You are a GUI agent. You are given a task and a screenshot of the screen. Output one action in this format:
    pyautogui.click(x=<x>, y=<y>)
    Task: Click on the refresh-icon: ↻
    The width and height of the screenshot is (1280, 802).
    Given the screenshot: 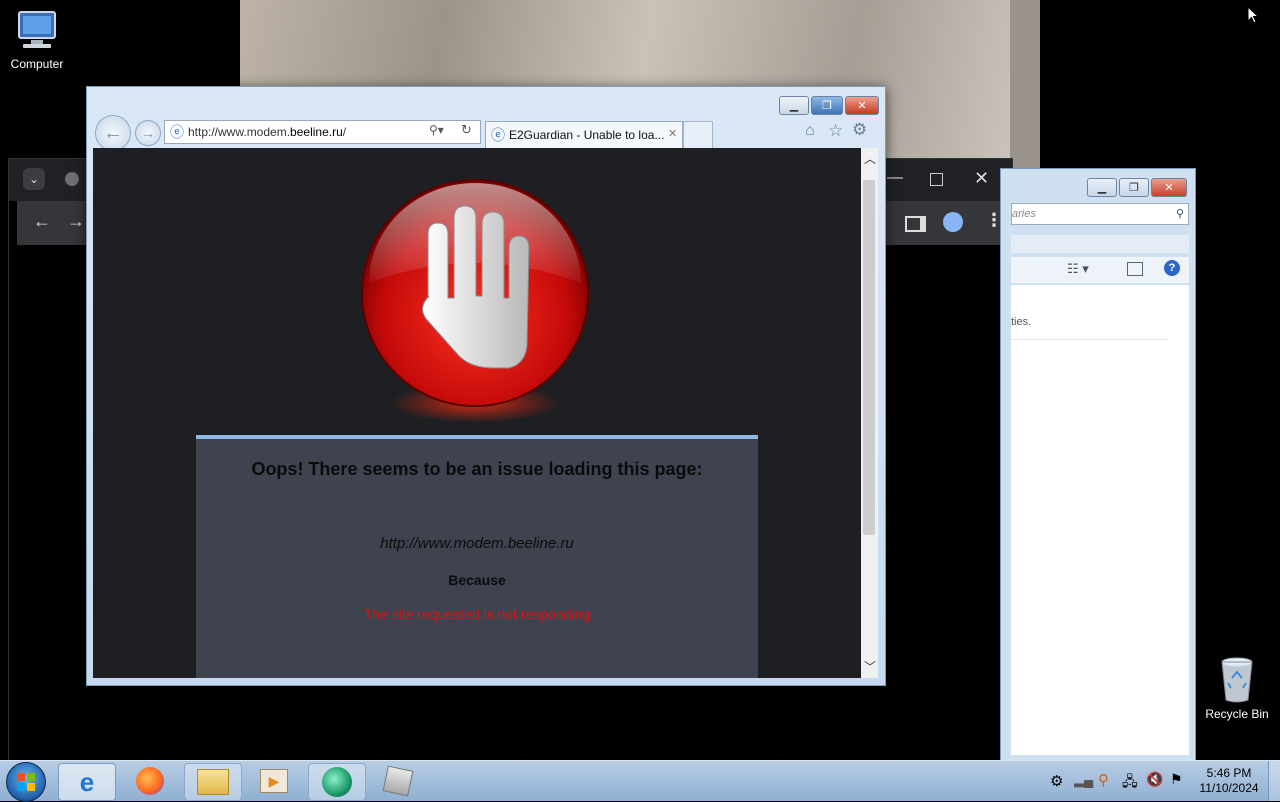 What is the action you would take?
    pyautogui.click(x=466, y=130)
    